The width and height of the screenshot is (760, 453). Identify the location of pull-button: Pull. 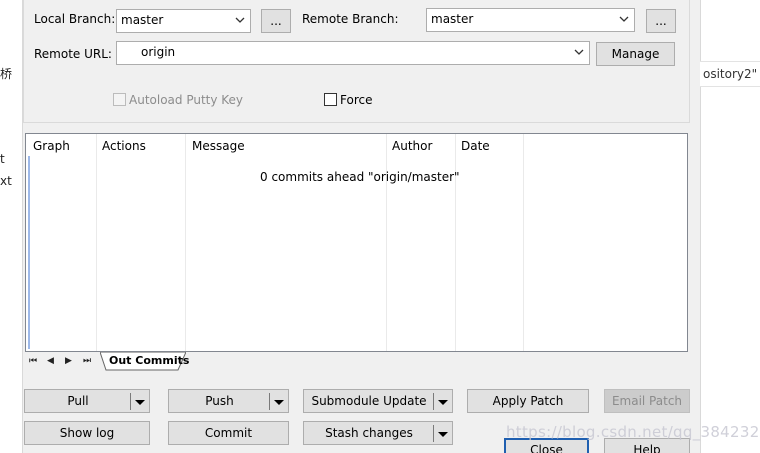
(87, 401).